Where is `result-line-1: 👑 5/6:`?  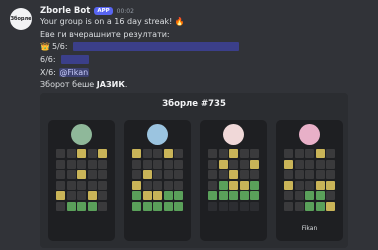
result-line-1: 👑 5/6: is located at coordinates (140, 46).